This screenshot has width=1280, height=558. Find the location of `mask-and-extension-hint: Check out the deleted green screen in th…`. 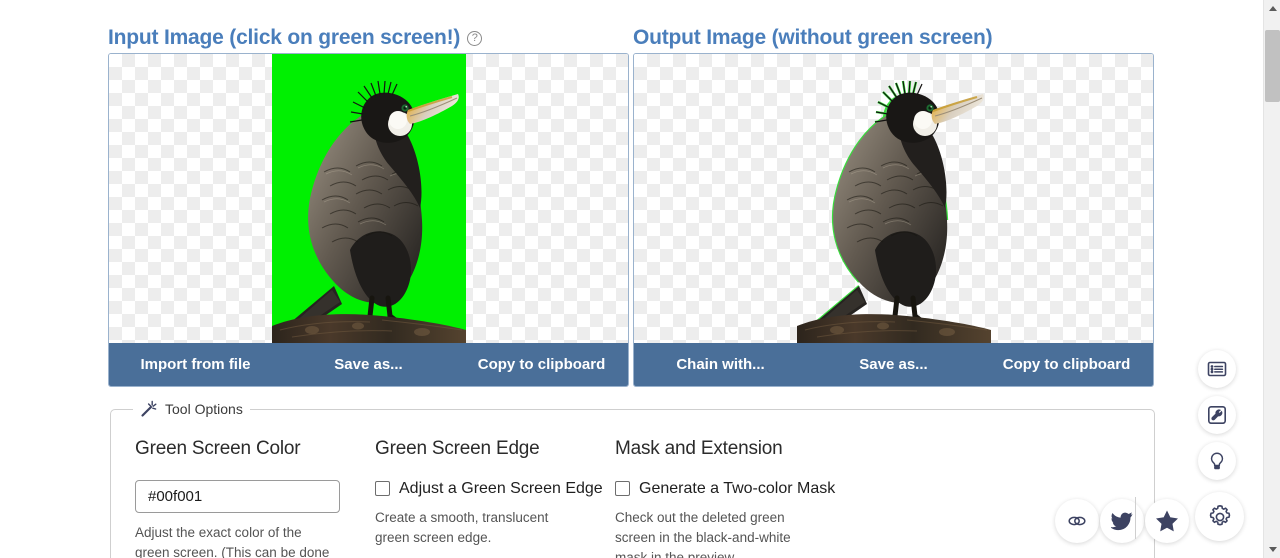

mask-and-extension-hint: Check out the deleted green screen in th… is located at coordinates (703, 533).